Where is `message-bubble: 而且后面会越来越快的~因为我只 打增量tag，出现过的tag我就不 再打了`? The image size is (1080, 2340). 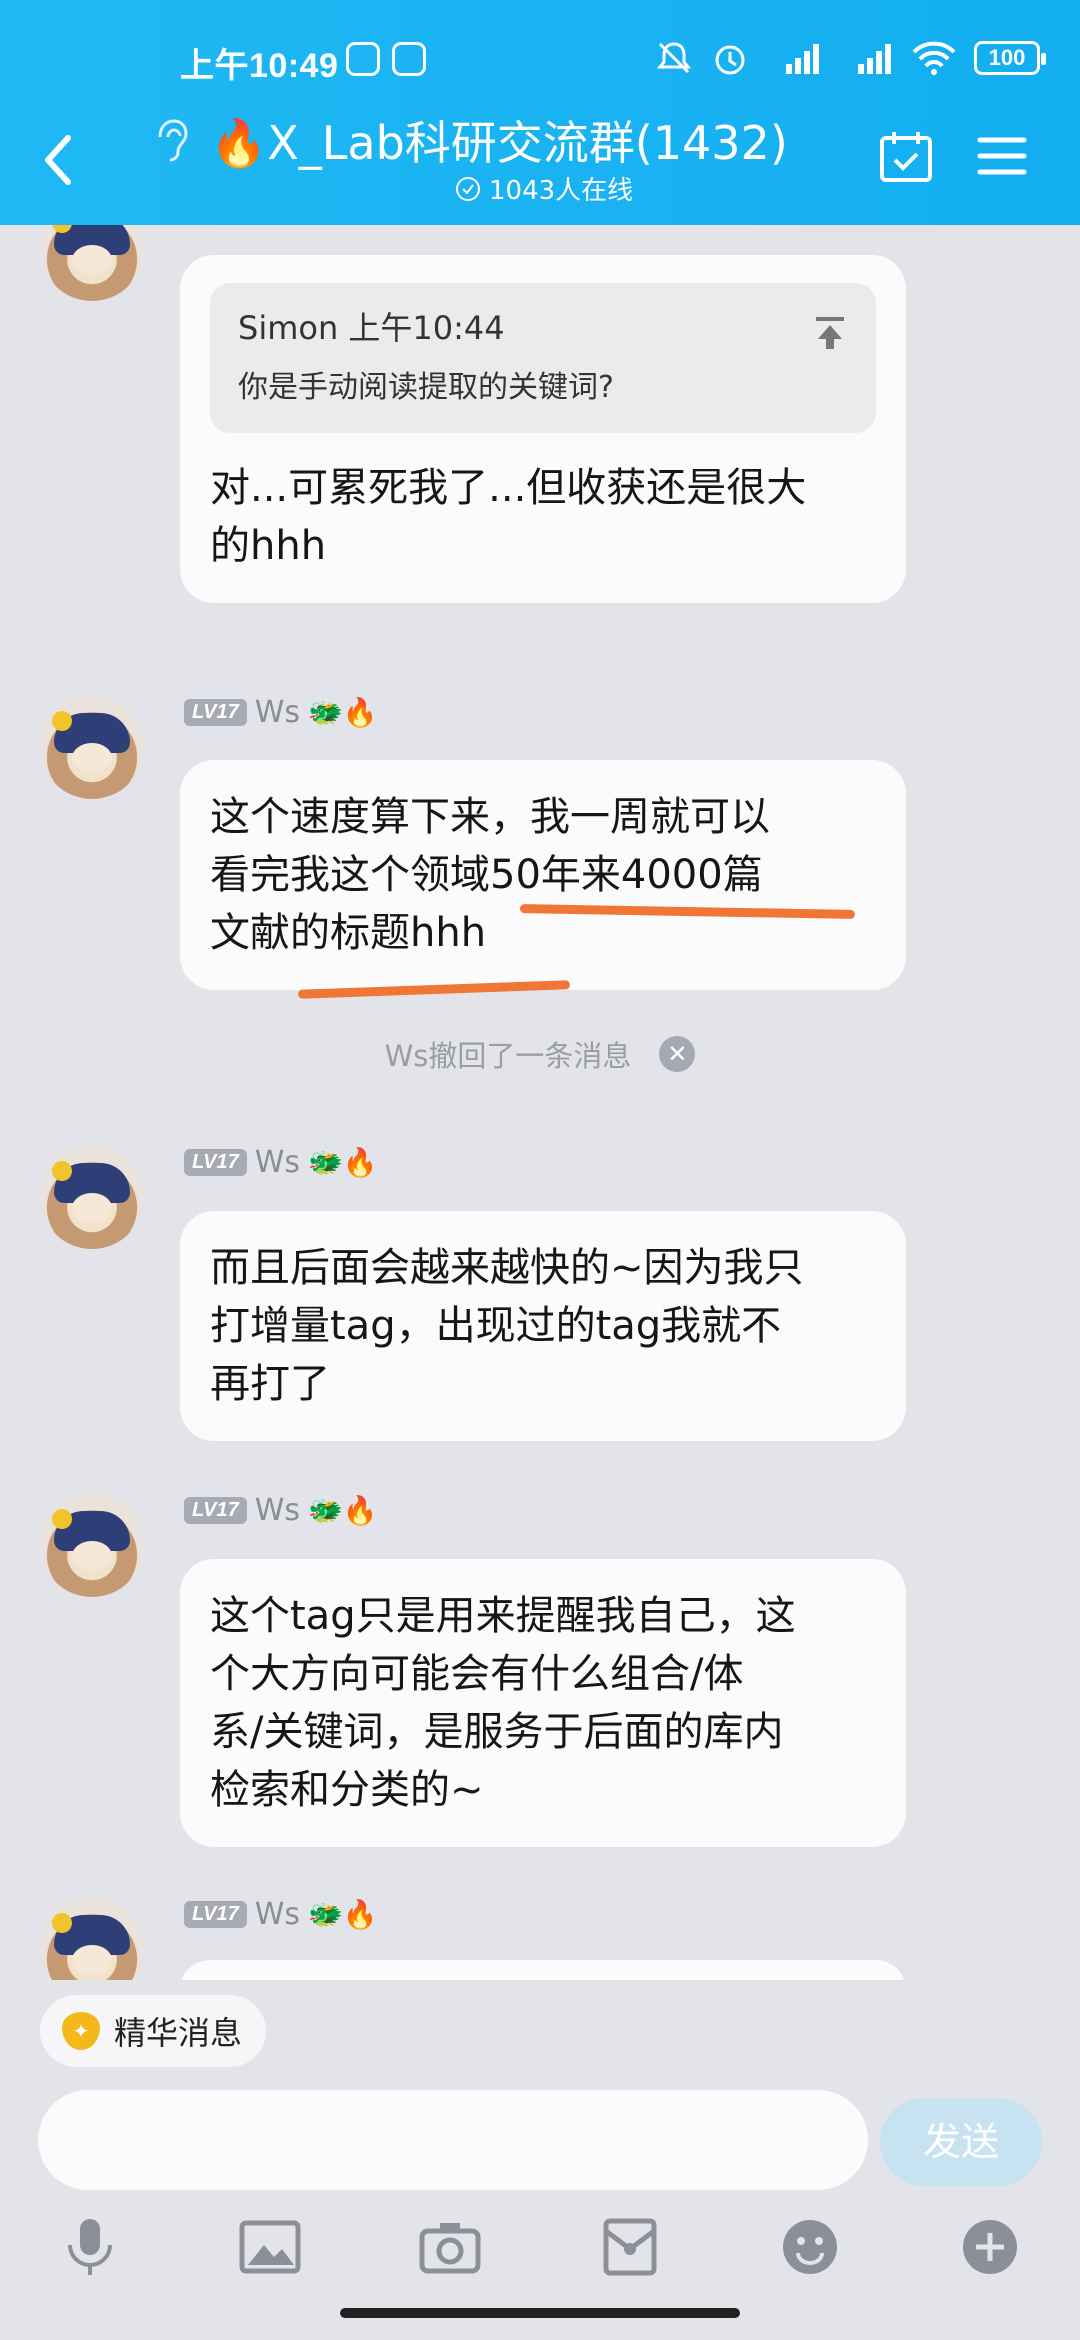 message-bubble: 而且后面会越来越快的~因为我只 打增量tag，出现过的tag我就不 再打了 is located at coordinates (543, 1326).